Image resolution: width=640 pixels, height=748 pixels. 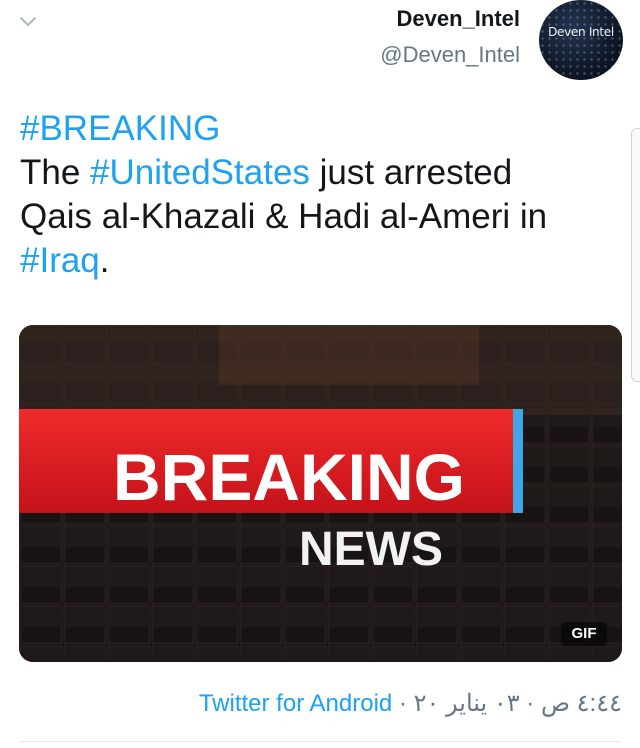 What do you see at coordinates (120, 128) in the screenshot?
I see `hashtag-breaking: #BREAKING` at bounding box center [120, 128].